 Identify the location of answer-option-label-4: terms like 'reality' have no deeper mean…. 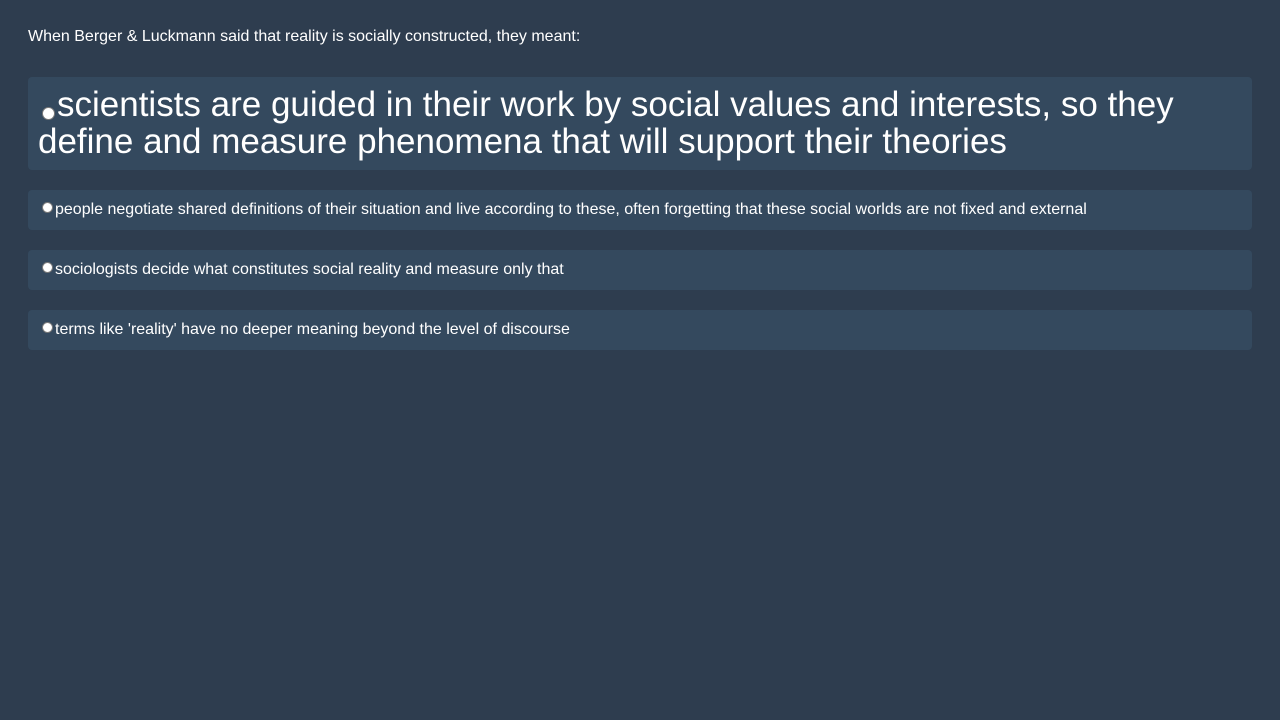
(312, 329).